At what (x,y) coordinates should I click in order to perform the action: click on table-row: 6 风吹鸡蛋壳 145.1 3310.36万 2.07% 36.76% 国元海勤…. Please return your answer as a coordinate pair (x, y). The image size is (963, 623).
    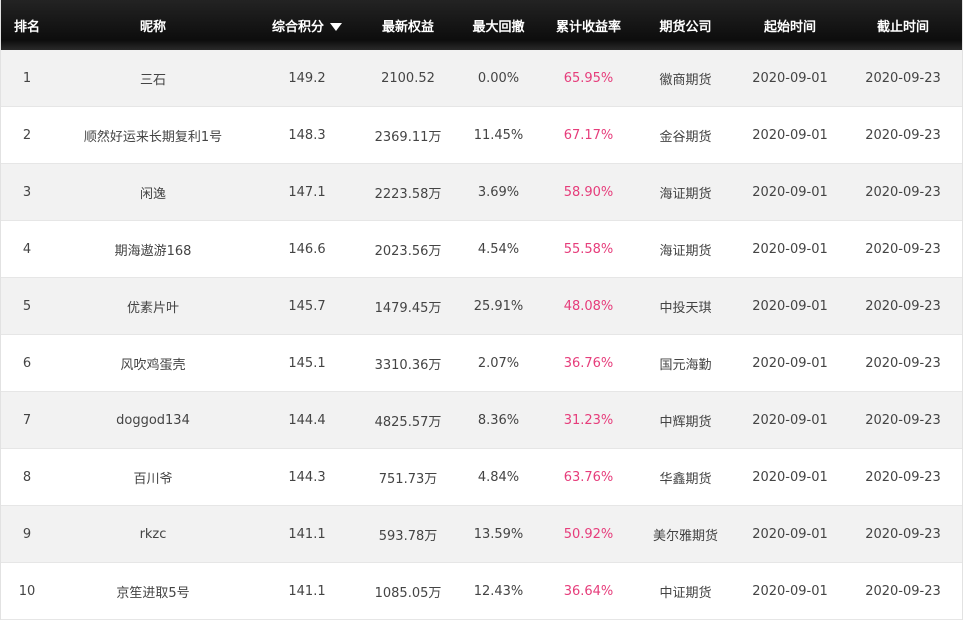
    Looking at the image, I should click on (481, 363).